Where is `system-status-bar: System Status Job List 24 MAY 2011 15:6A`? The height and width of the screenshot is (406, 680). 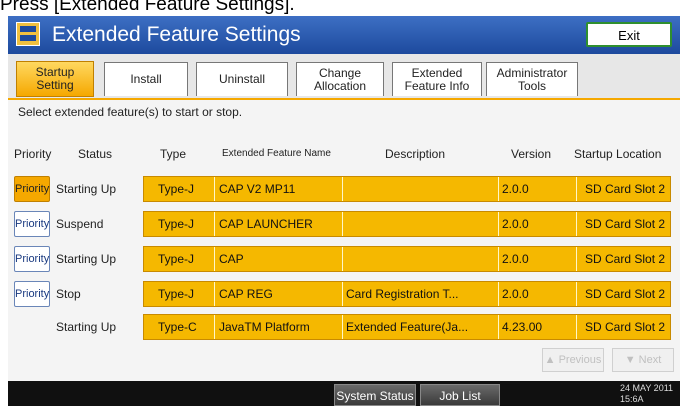
system-status-bar: System Status Job List 24 MAY 2011 15:6A is located at coordinates (344, 393).